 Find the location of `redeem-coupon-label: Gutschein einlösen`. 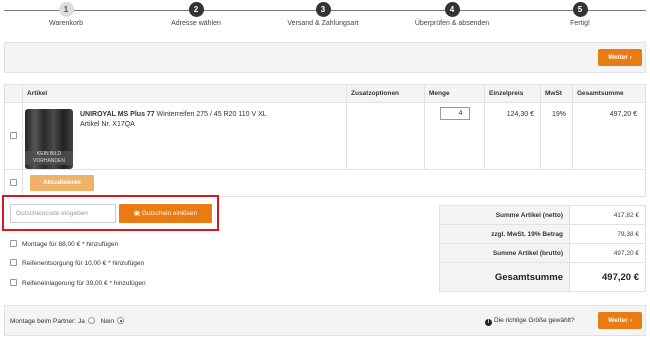

redeem-coupon-label: Gutschein einlösen is located at coordinates (169, 213).